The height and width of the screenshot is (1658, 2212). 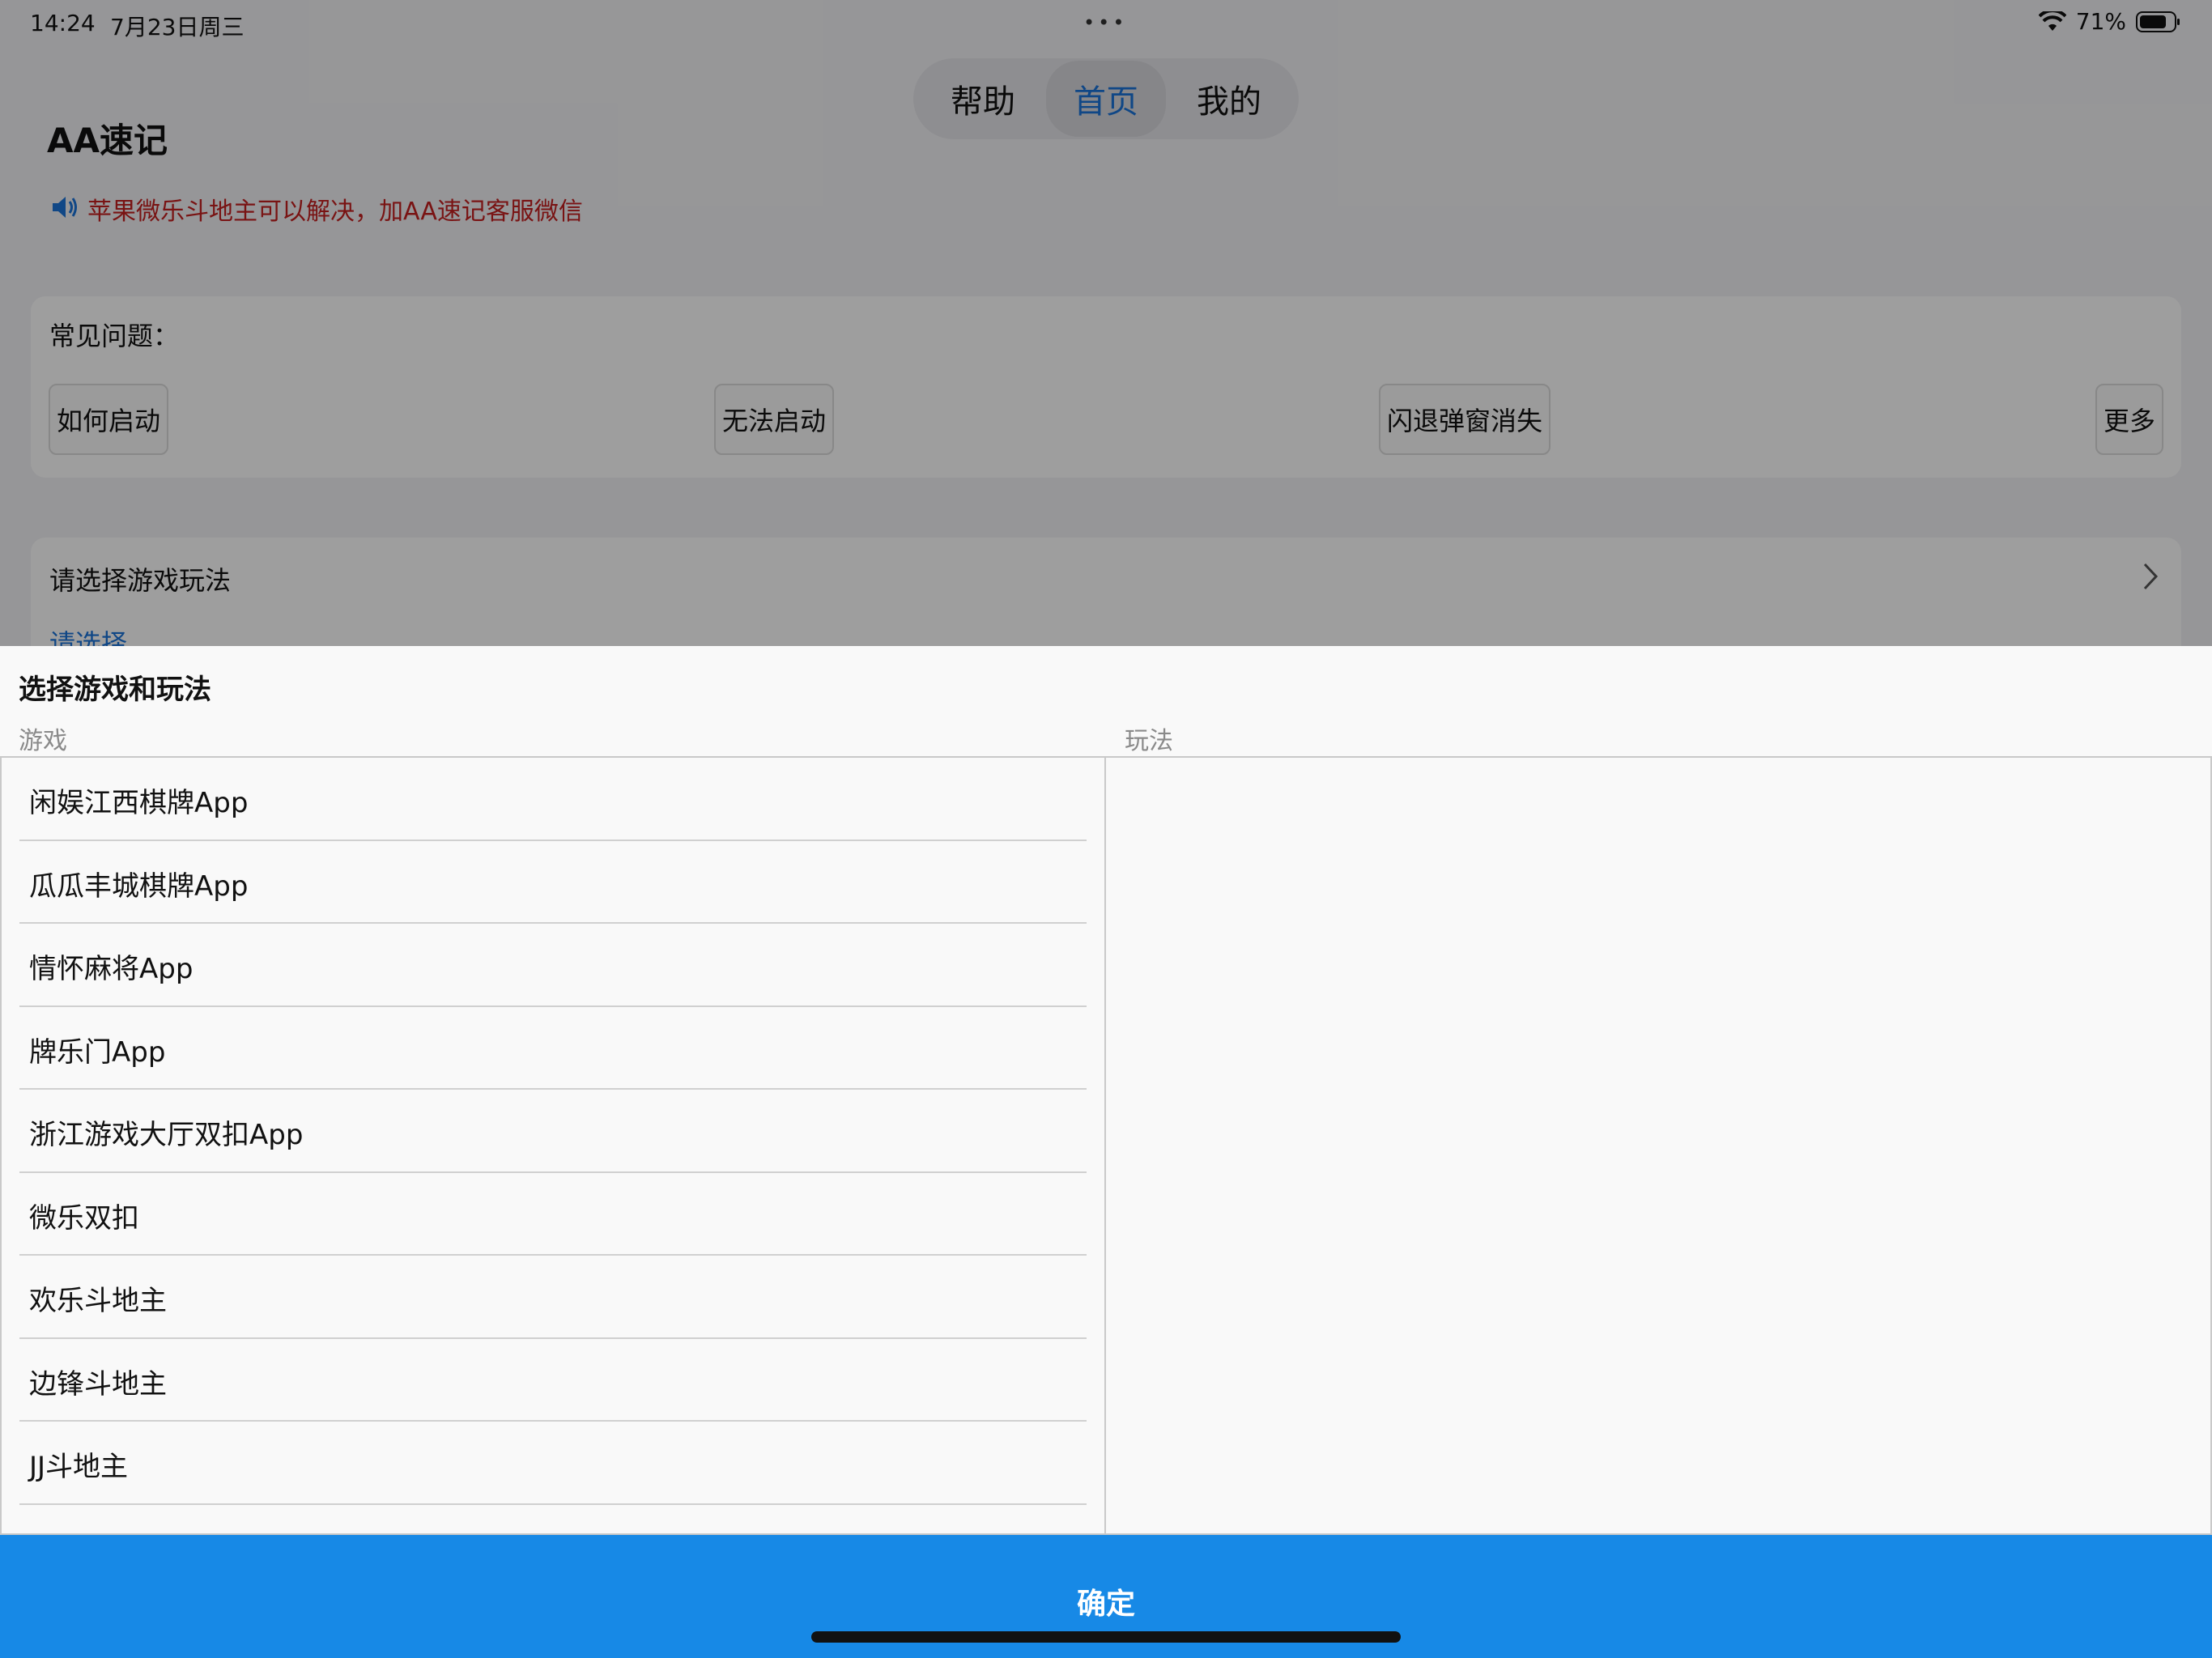 What do you see at coordinates (112, 969) in the screenshot?
I see `list-item-label: 情怀麻将App` at bounding box center [112, 969].